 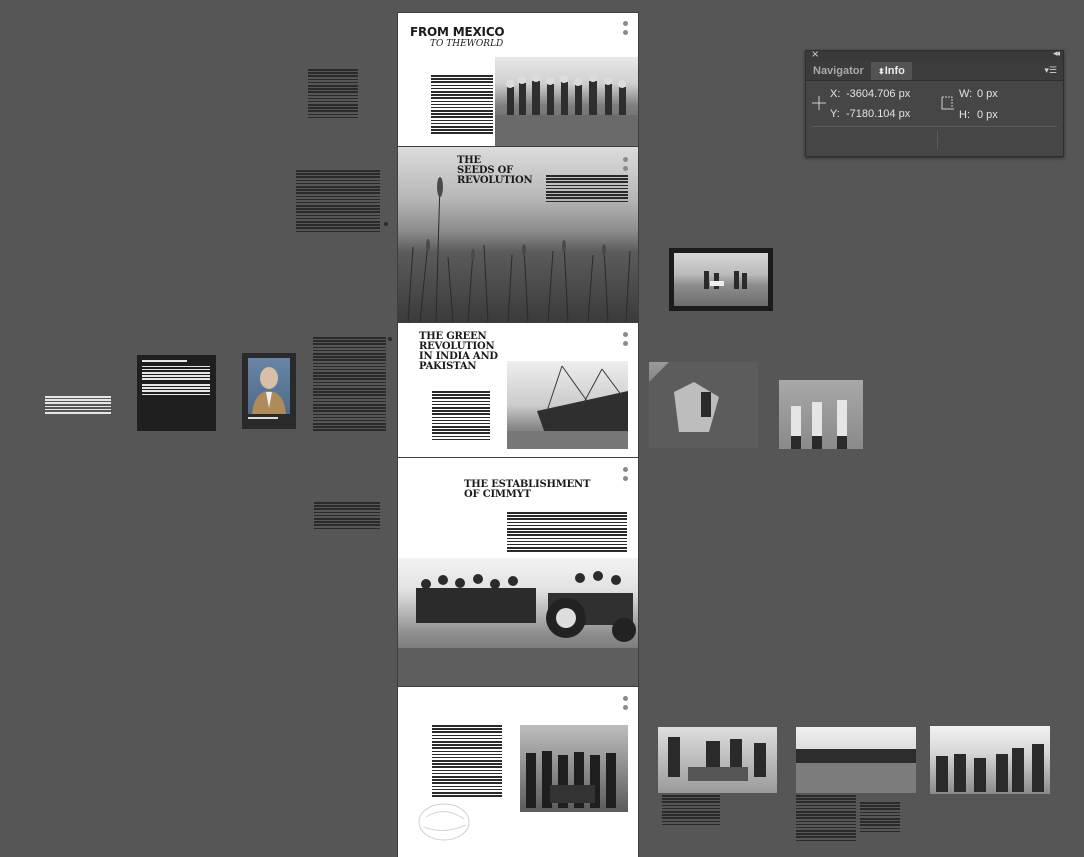 What do you see at coordinates (566, 110) in the screenshot?
I see `workers-illustration` at bounding box center [566, 110].